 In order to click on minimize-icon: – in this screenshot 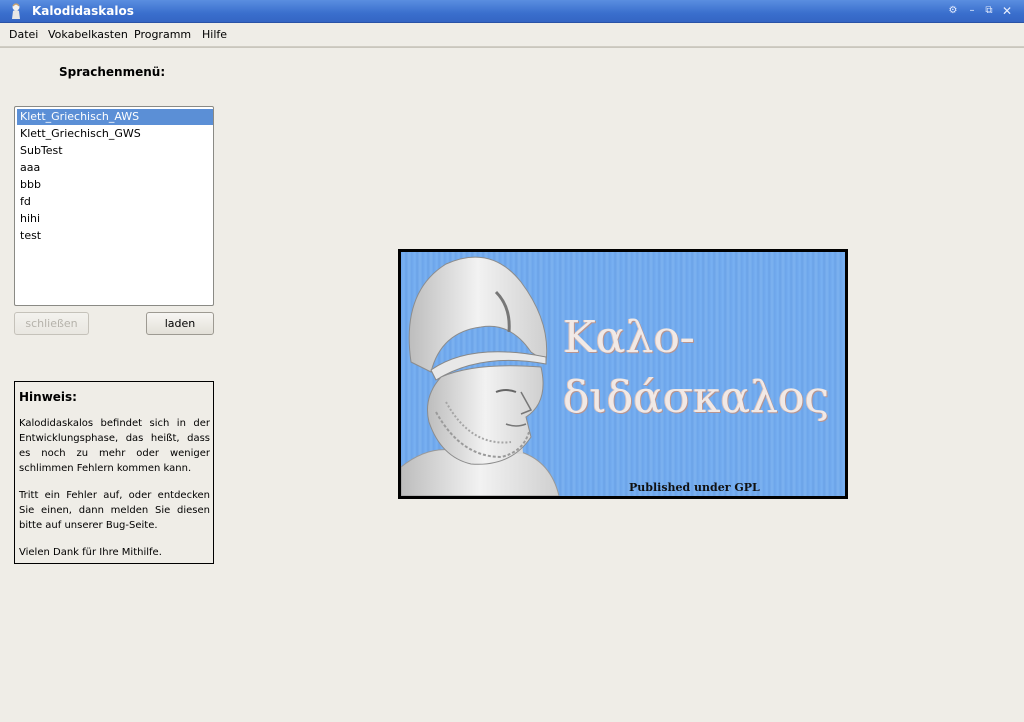, I will do `click(972, 11)`.